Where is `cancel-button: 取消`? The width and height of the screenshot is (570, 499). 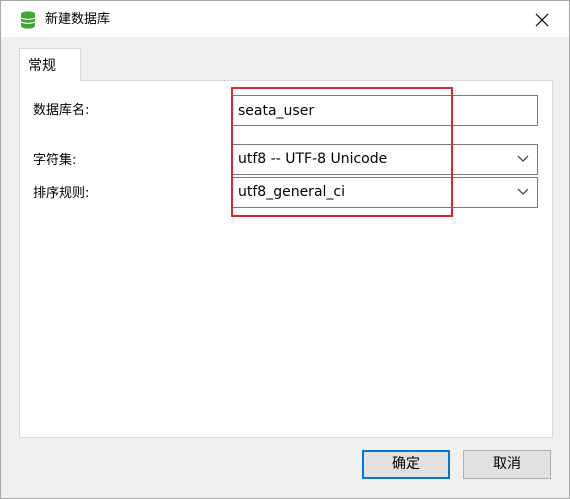
cancel-button: 取消 is located at coordinates (507, 464).